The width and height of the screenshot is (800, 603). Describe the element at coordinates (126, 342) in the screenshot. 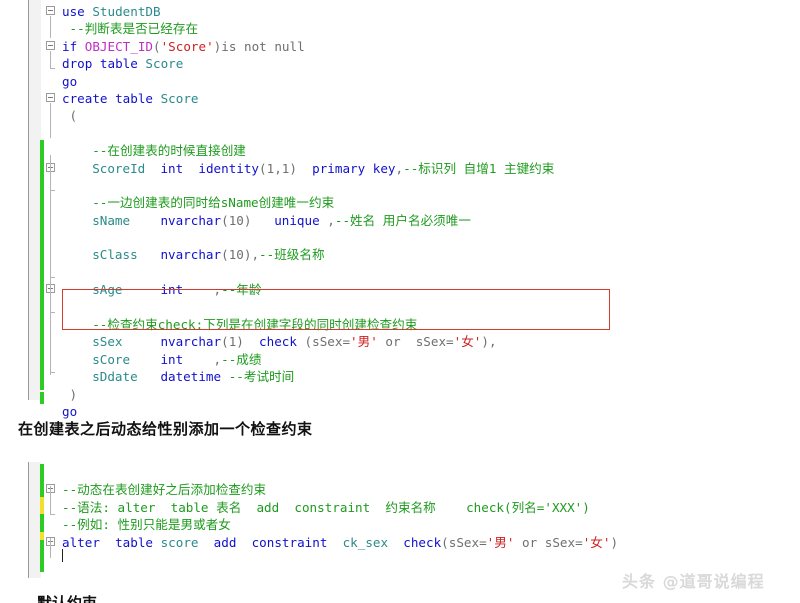

I see `code-token: sSex` at that location.